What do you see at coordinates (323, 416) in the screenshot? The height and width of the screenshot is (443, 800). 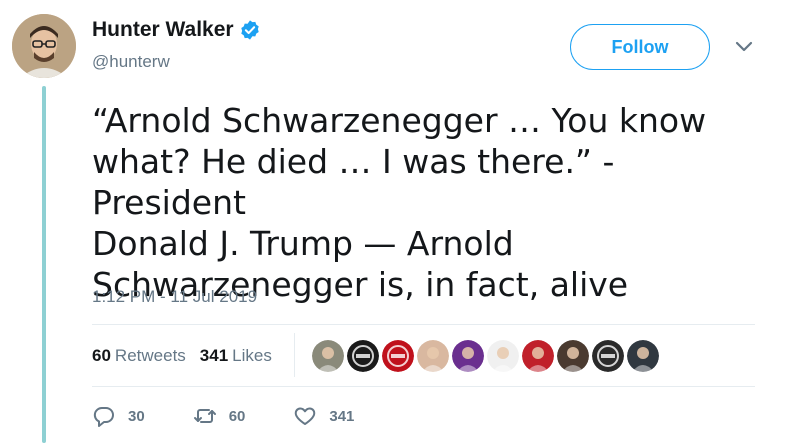 I see `like-button: 341` at bounding box center [323, 416].